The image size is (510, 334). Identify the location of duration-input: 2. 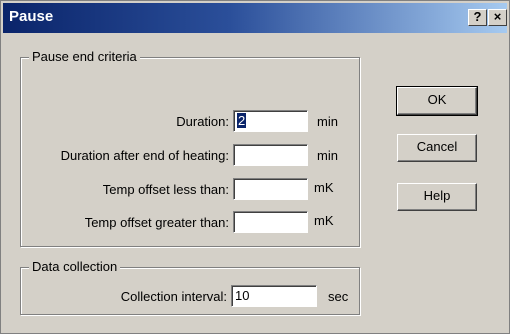
(270, 121).